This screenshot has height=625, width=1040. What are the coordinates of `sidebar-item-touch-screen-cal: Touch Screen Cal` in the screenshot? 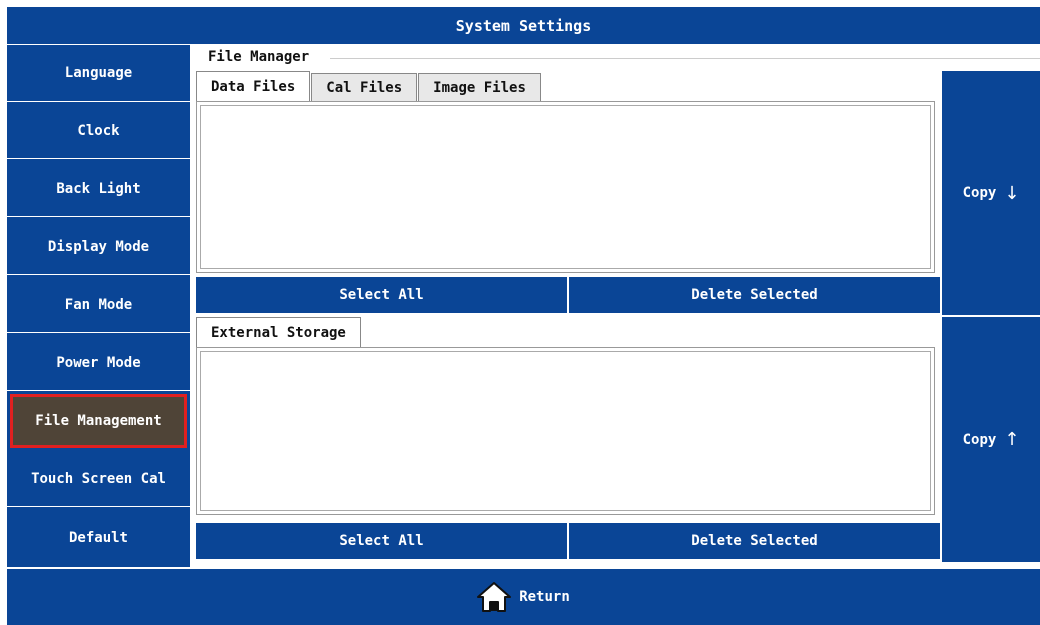 It's located at (98, 479).